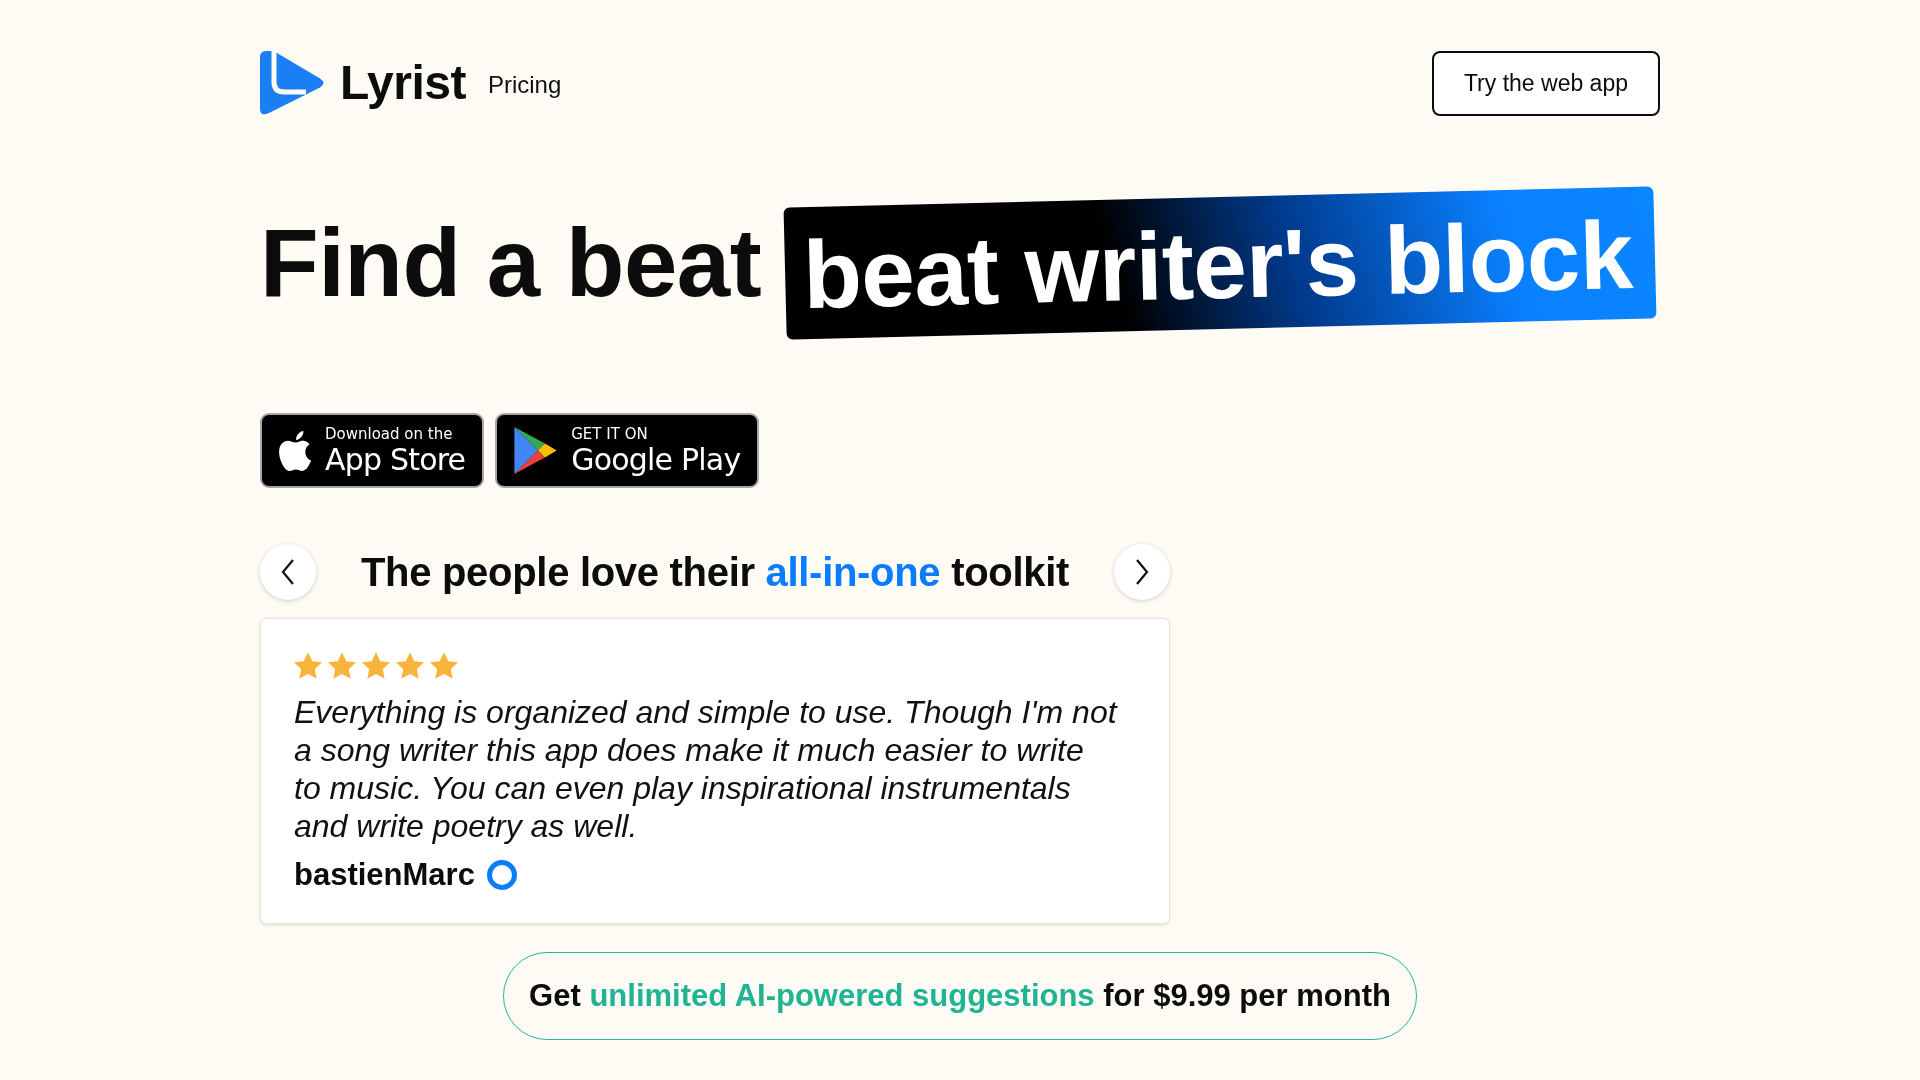  Describe the element at coordinates (403, 83) in the screenshot. I see `brand-name: Lyrist` at that location.